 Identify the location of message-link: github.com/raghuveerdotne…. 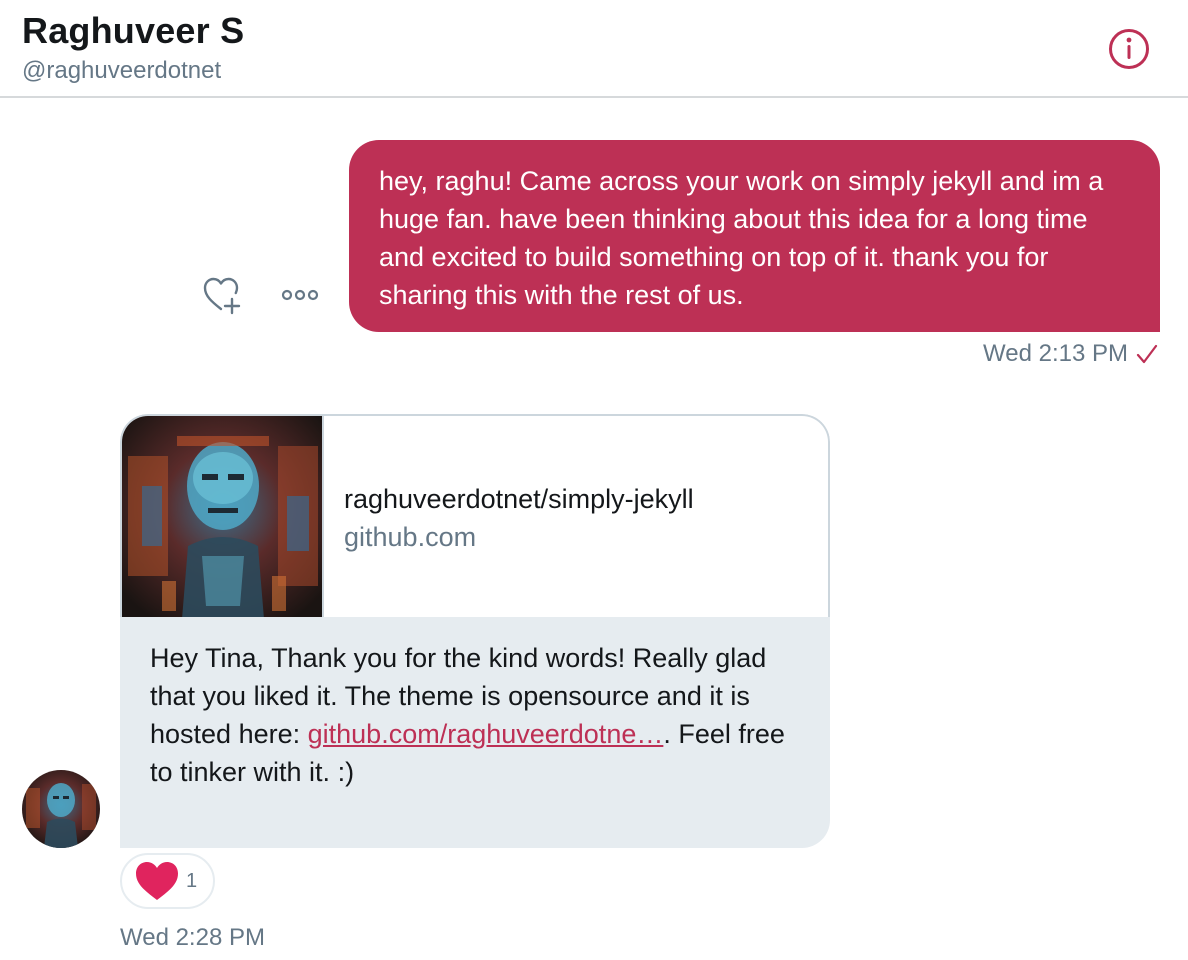
(486, 734).